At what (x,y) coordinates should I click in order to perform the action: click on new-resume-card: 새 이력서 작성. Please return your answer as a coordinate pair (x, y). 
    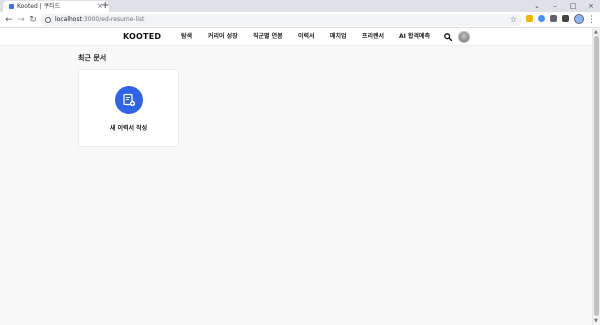
    Looking at the image, I should click on (128, 108).